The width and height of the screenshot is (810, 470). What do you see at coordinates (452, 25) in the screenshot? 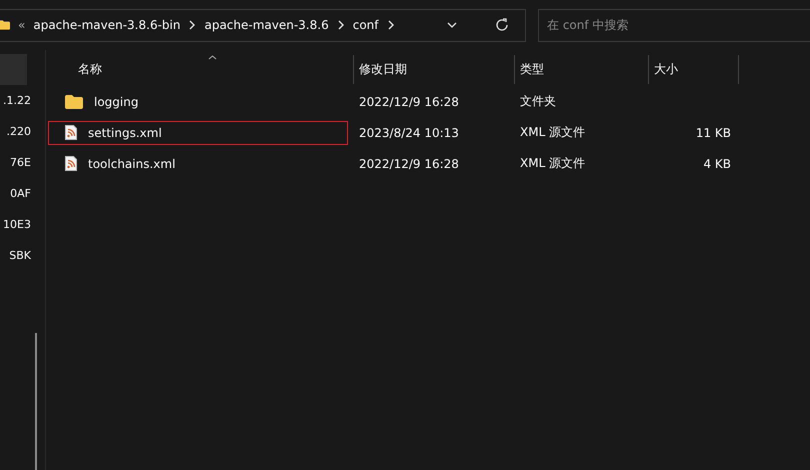
I see `dropdown-icon` at bounding box center [452, 25].